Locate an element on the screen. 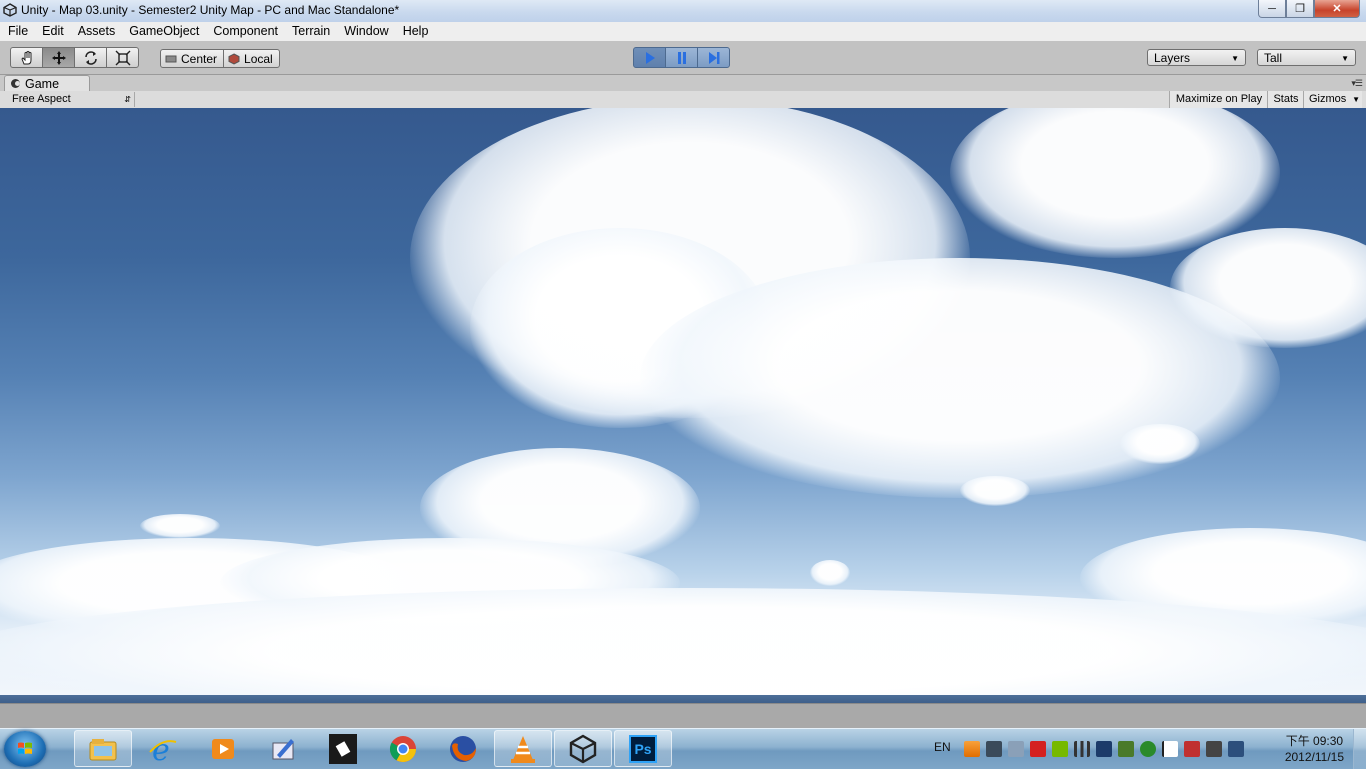 This screenshot has height=769, width=1366. pivot-center-label: Center is located at coordinates (199, 58).